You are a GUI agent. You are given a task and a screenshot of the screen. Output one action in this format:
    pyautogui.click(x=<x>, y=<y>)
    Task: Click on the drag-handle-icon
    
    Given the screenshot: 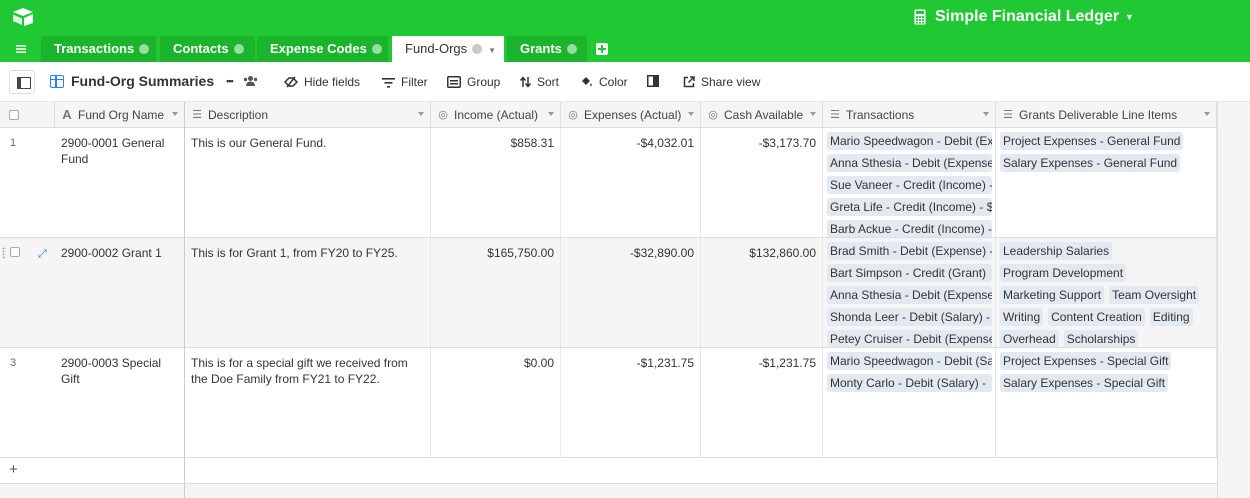 What is the action you would take?
    pyautogui.click(x=4, y=253)
    